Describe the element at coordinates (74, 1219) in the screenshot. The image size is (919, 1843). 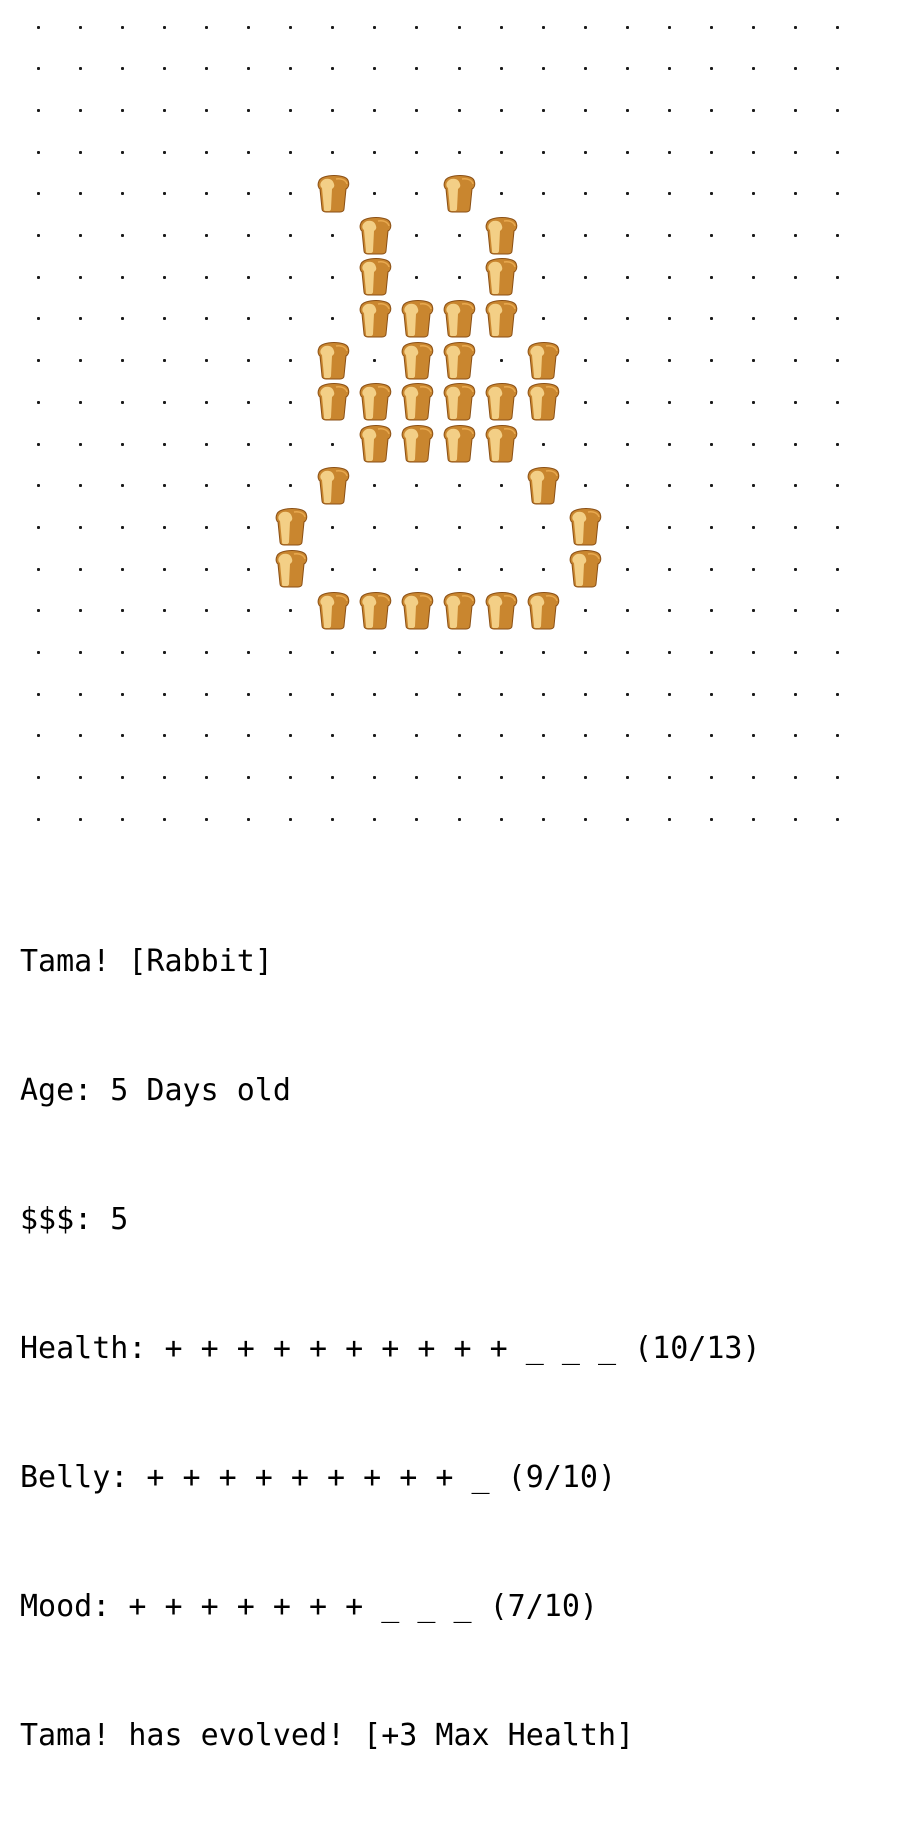
I see `money-count: $$$: 5` at that location.